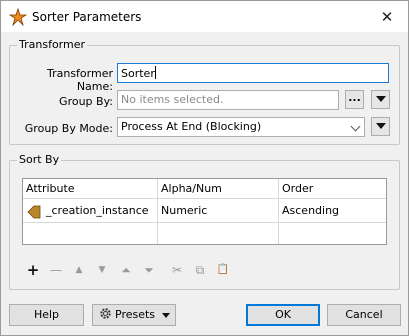 The height and width of the screenshot is (336, 409). I want to click on group-by-menu-button, so click(380, 99).